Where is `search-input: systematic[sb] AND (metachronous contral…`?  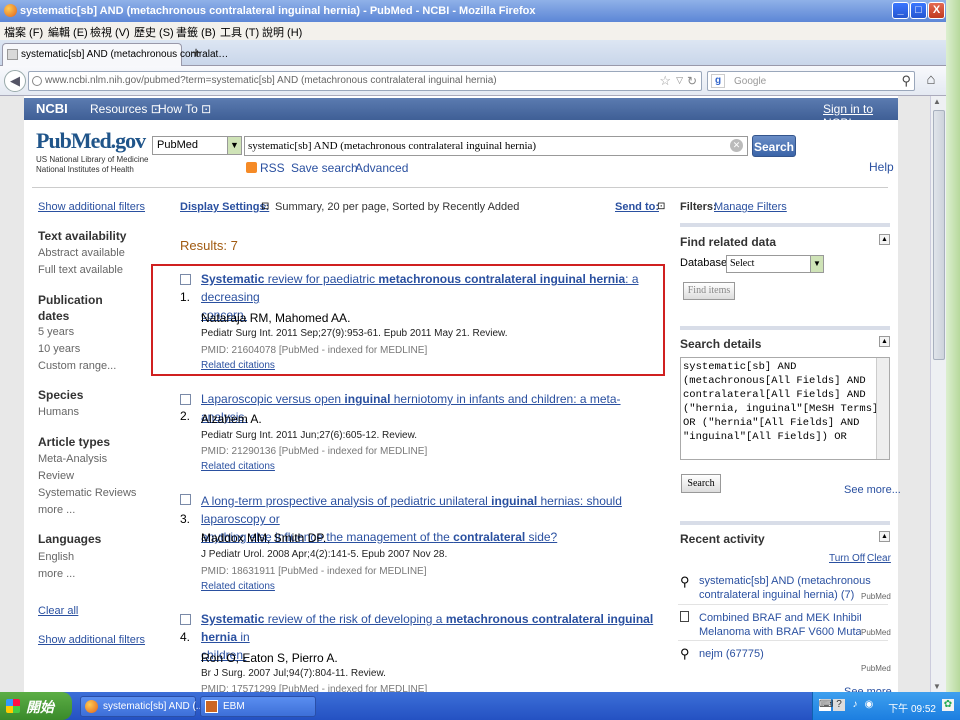 search-input: systematic[sb] AND (metachronous contral… is located at coordinates (496, 146).